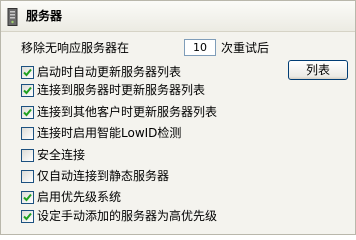 The height and width of the screenshot is (240, 356). What do you see at coordinates (178, 16) in the screenshot?
I see `panel-header: 服务器` at bounding box center [178, 16].